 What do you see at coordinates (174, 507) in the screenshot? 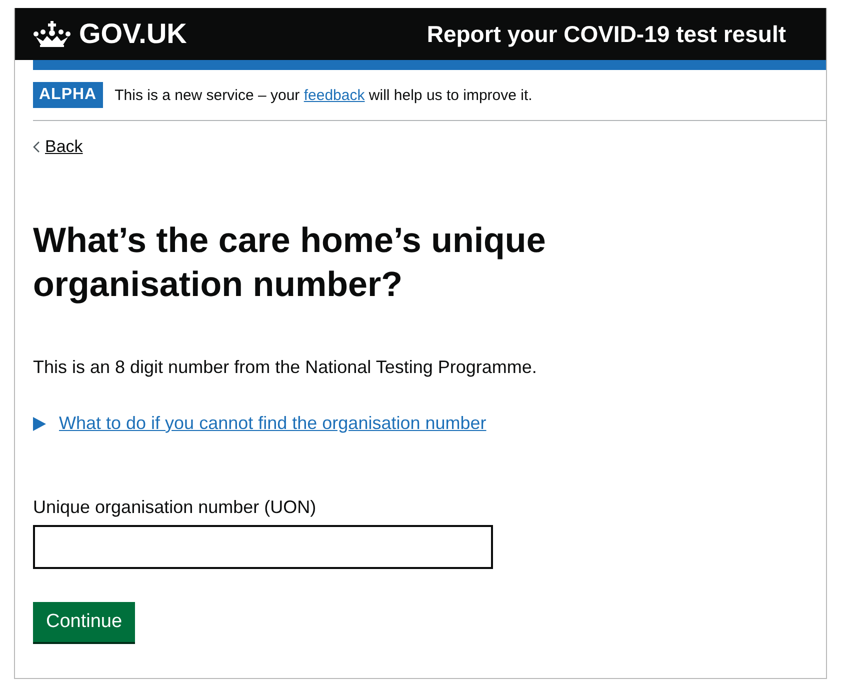
I see `field-label: Unique organisation number (UON)` at bounding box center [174, 507].